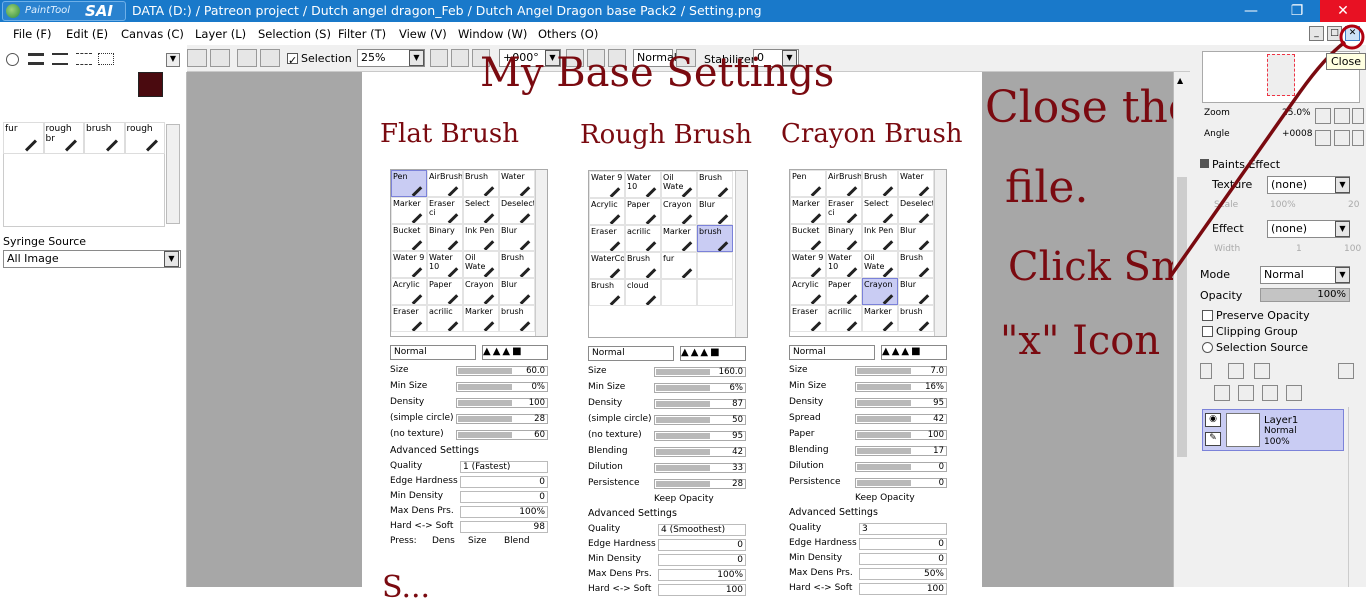  I want to click on close-window-button: ✕, so click(1343, 11).